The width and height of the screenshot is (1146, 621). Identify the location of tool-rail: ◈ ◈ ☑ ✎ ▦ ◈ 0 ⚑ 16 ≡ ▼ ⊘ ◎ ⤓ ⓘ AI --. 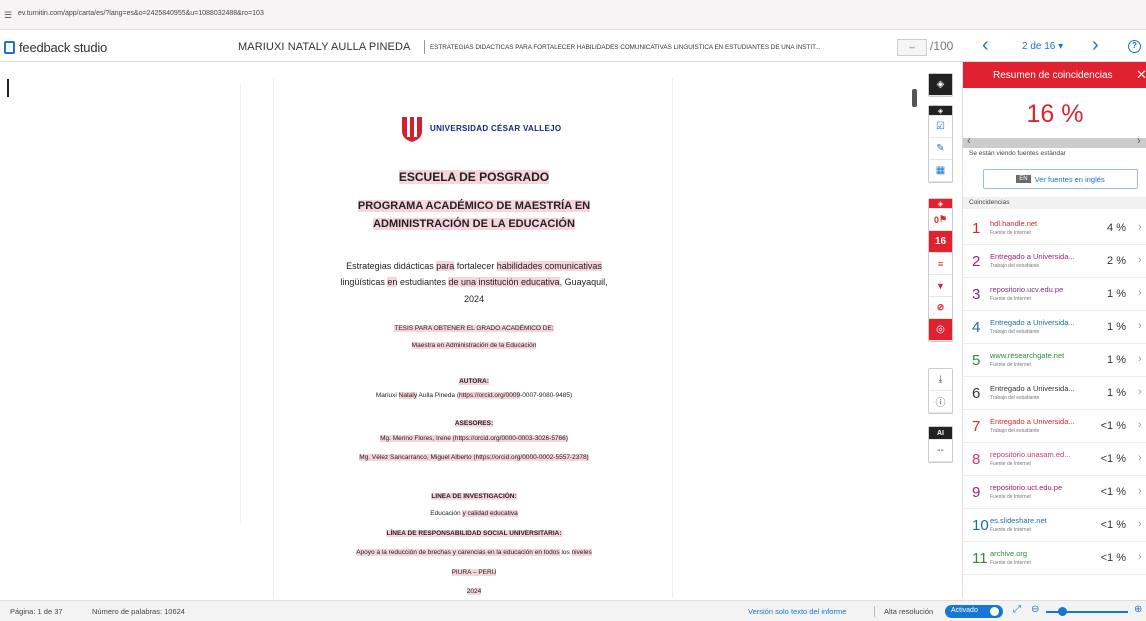
(941, 337).